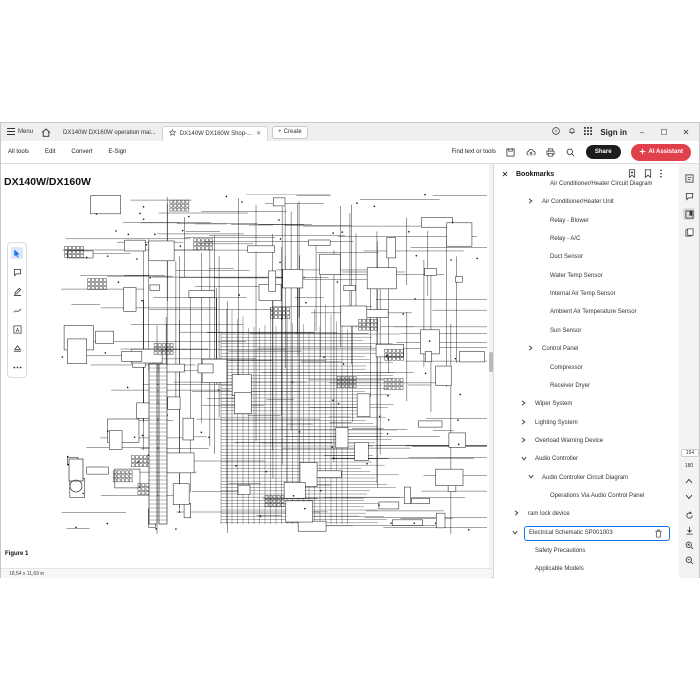 This screenshot has height=700, width=700. Describe the element at coordinates (531, 152) in the screenshot. I see `upload-cloud-icon` at that location.